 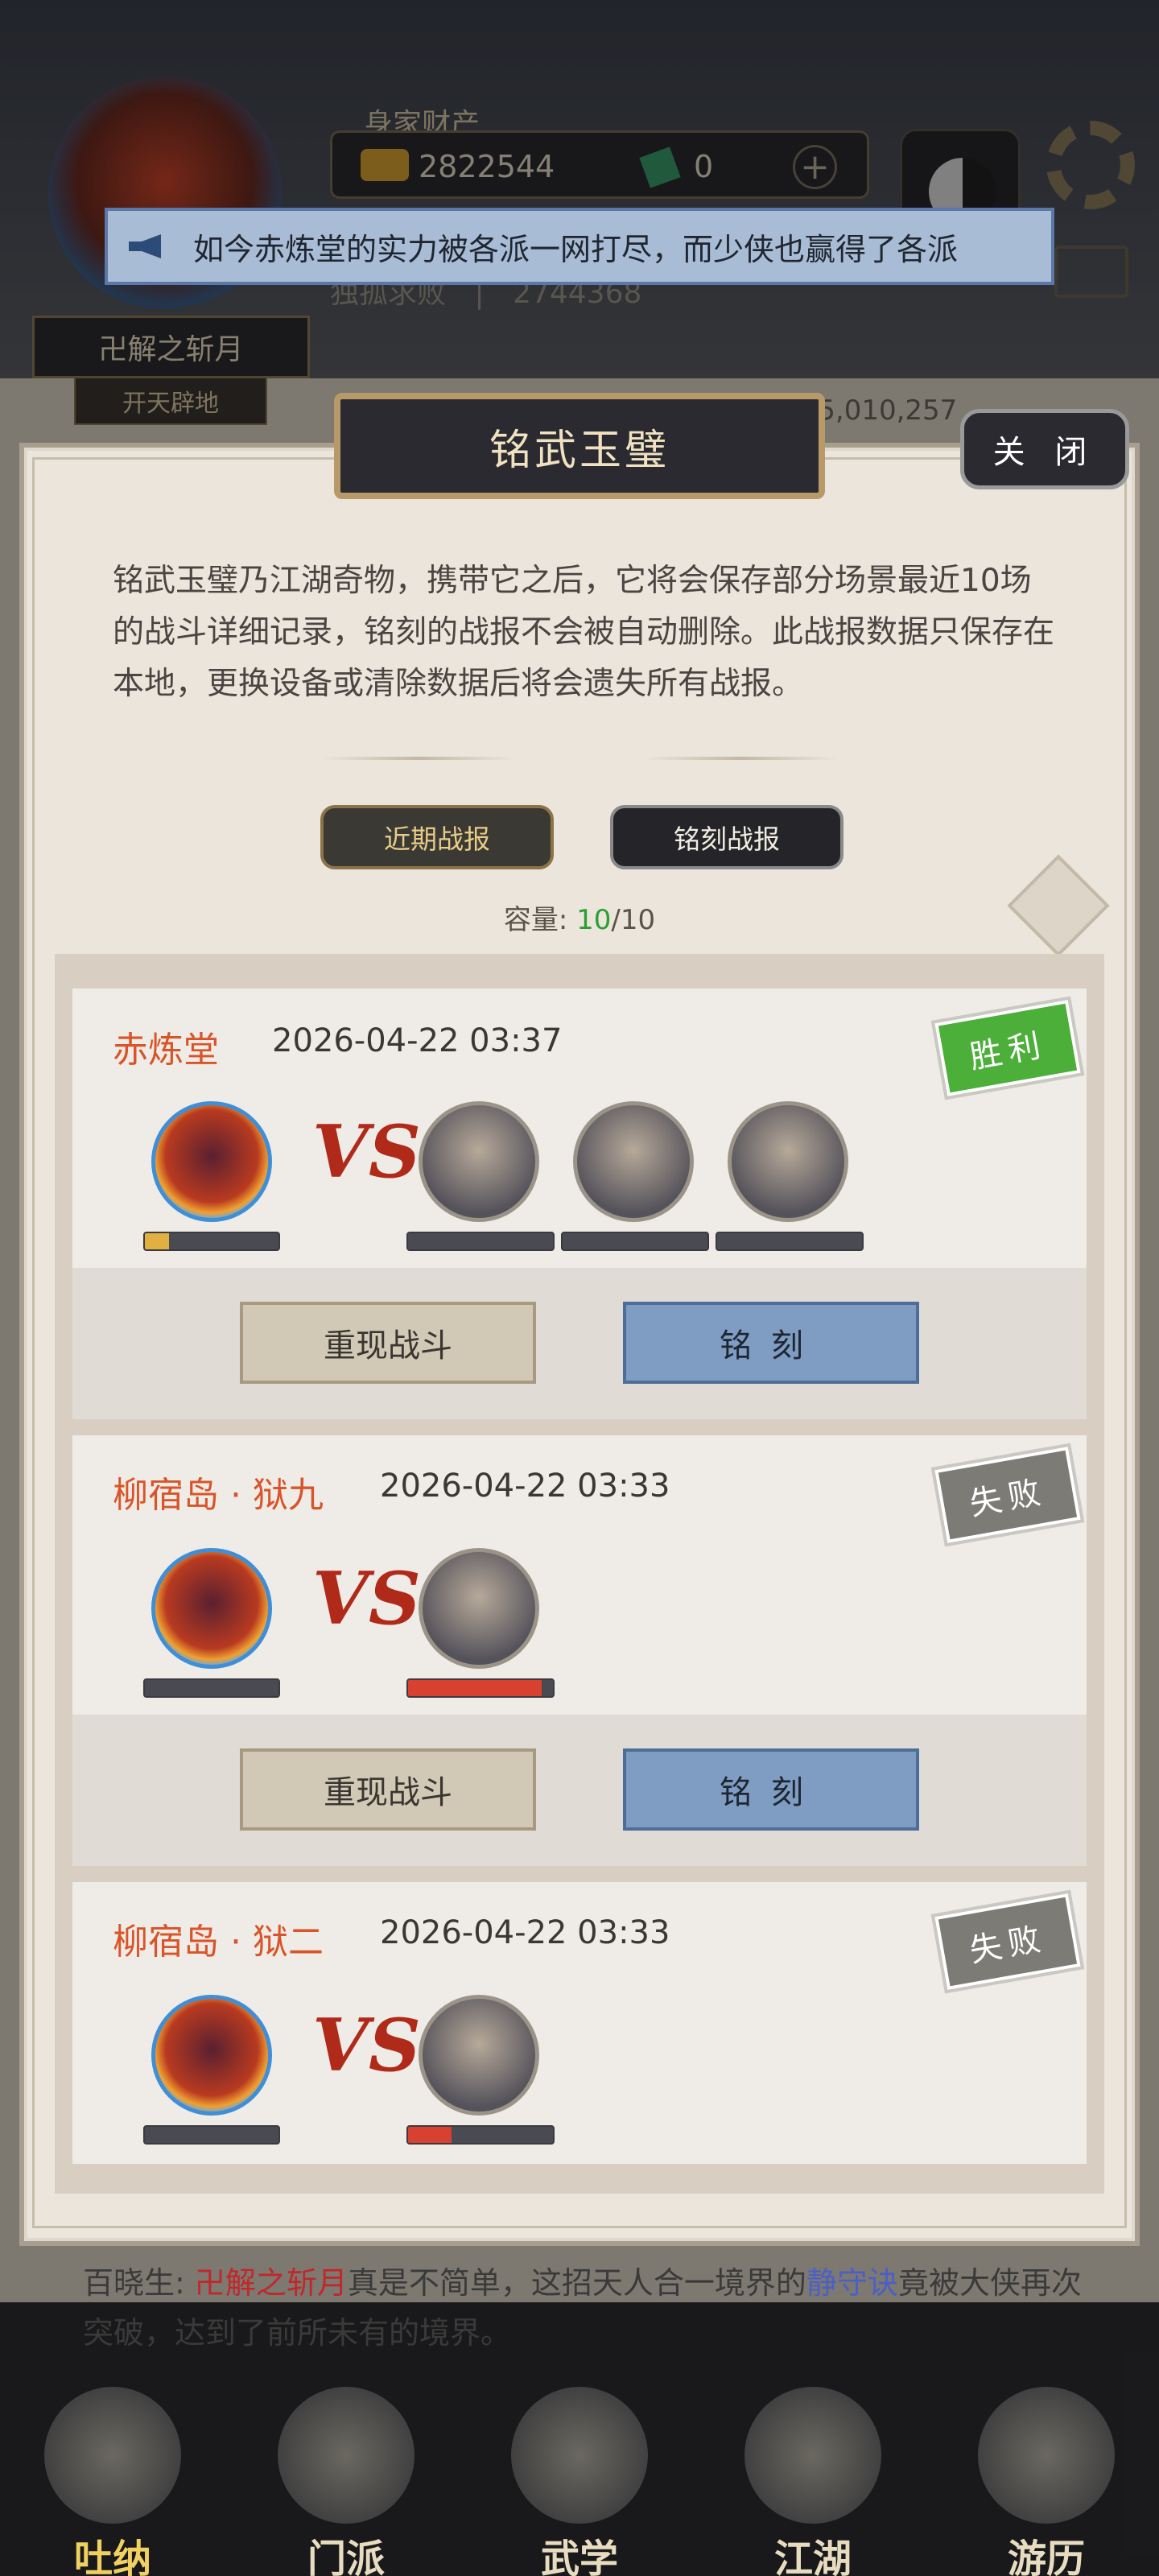 I want to click on chat-text-1: 真是不简单，这招天人合一境界的, so click(x=576, y=2283).